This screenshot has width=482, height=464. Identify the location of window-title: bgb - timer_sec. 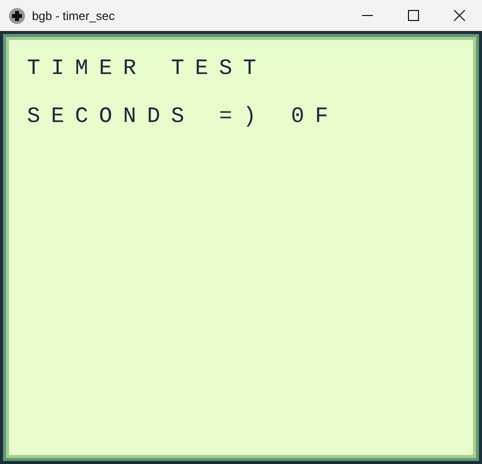
(73, 16).